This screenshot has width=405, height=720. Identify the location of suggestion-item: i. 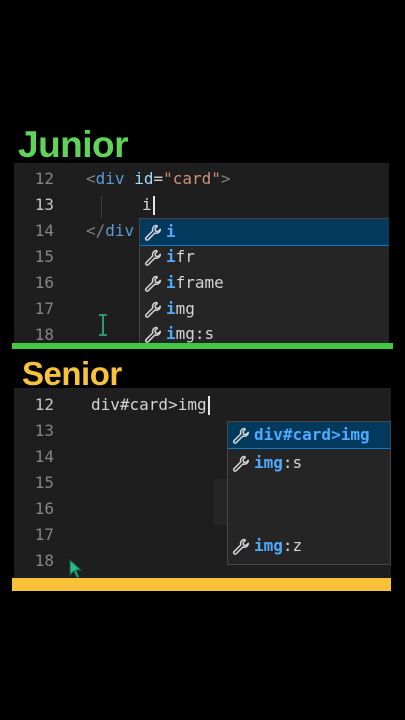
(264, 232).